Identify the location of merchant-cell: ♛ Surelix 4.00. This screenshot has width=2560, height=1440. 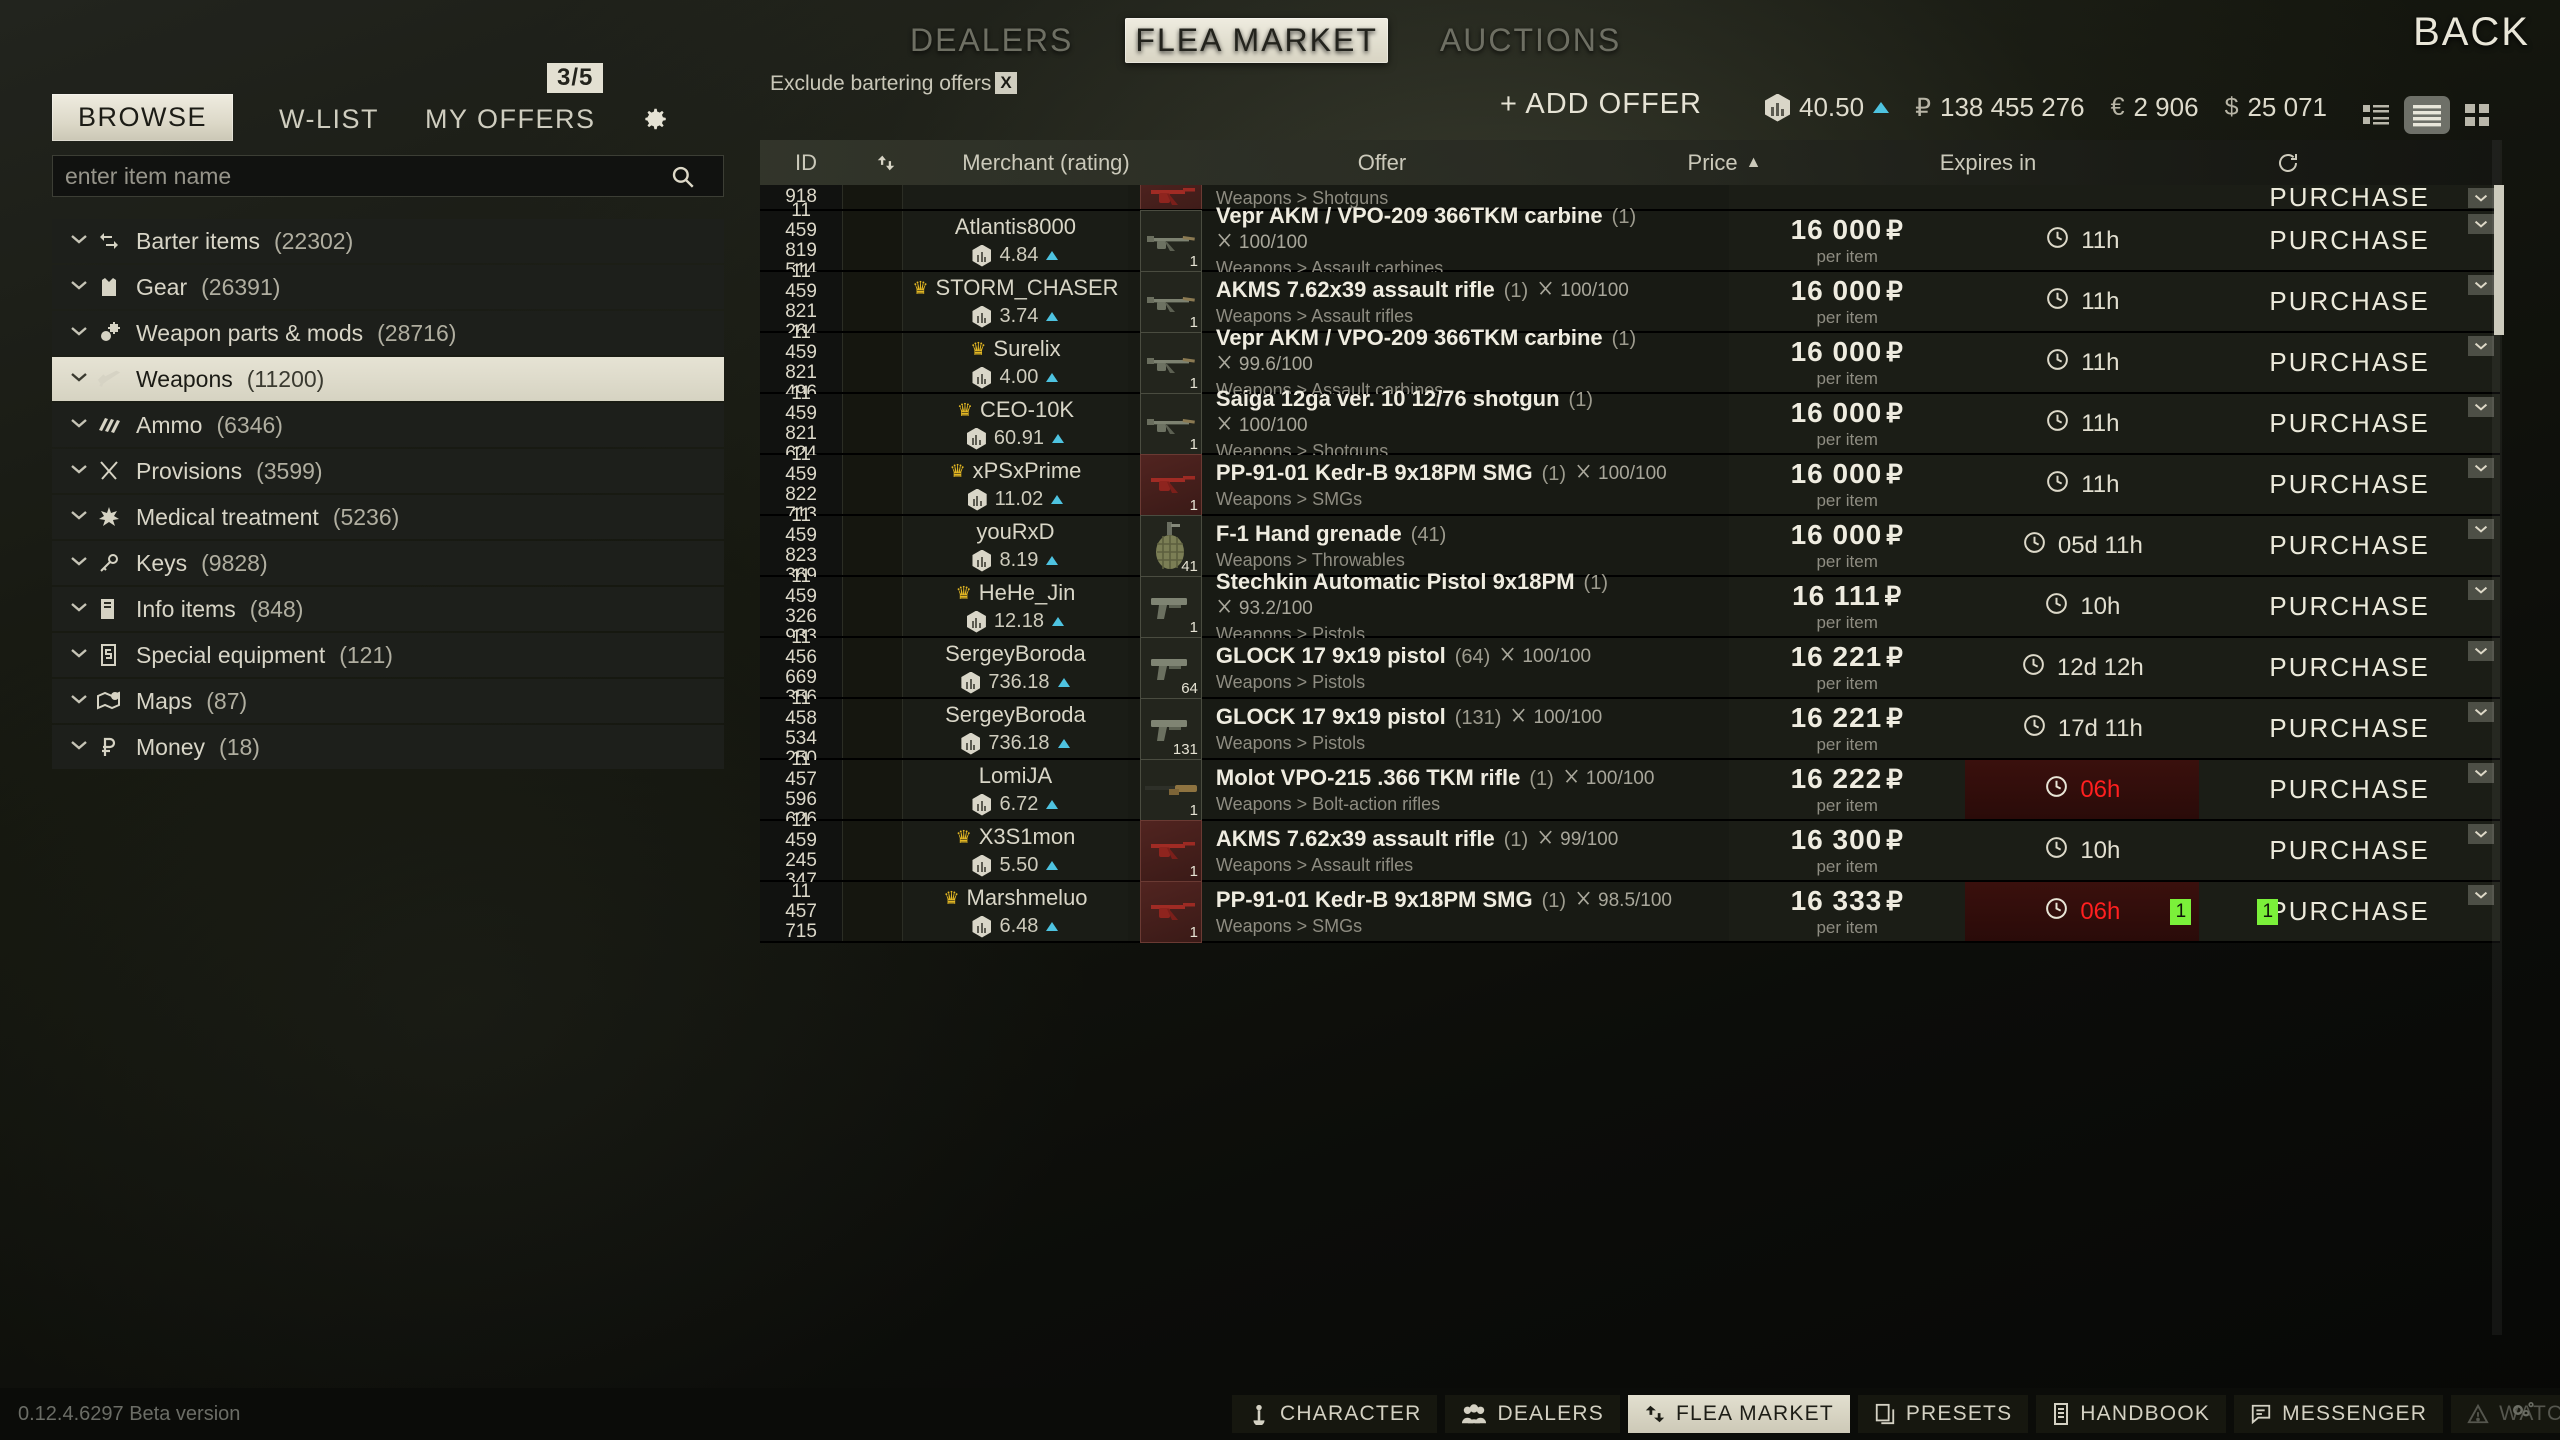
(1015, 362).